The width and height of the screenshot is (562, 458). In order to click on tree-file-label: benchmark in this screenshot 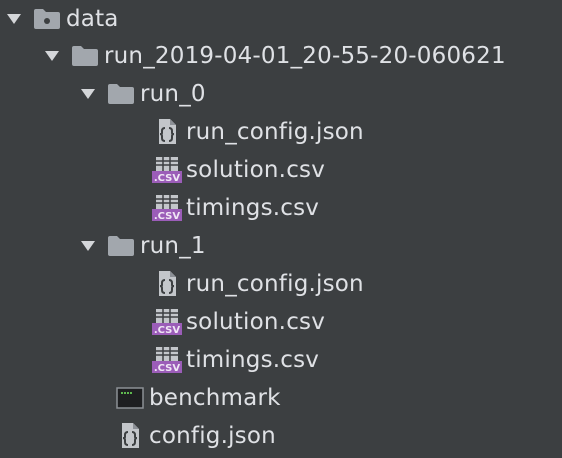, I will do `click(215, 398)`.